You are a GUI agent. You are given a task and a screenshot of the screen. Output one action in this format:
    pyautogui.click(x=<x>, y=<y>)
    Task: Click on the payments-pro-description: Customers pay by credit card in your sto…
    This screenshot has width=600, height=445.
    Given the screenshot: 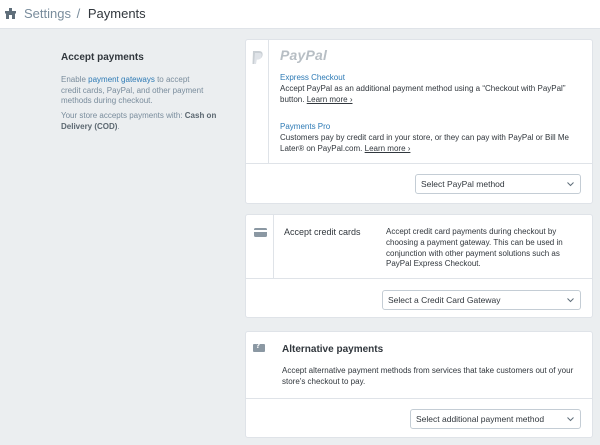 What is the action you would take?
    pyautogui.click(x=430, y=143)
    